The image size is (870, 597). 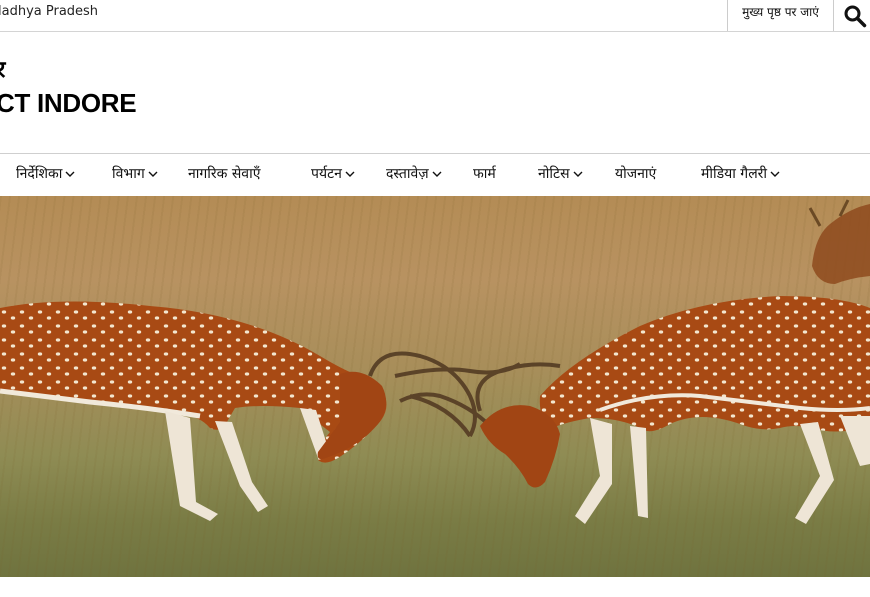 What do you see at coordinates (3, 70) in the screenshot?
I see `site-title-hindi: र` at bounding box center [3, 70].